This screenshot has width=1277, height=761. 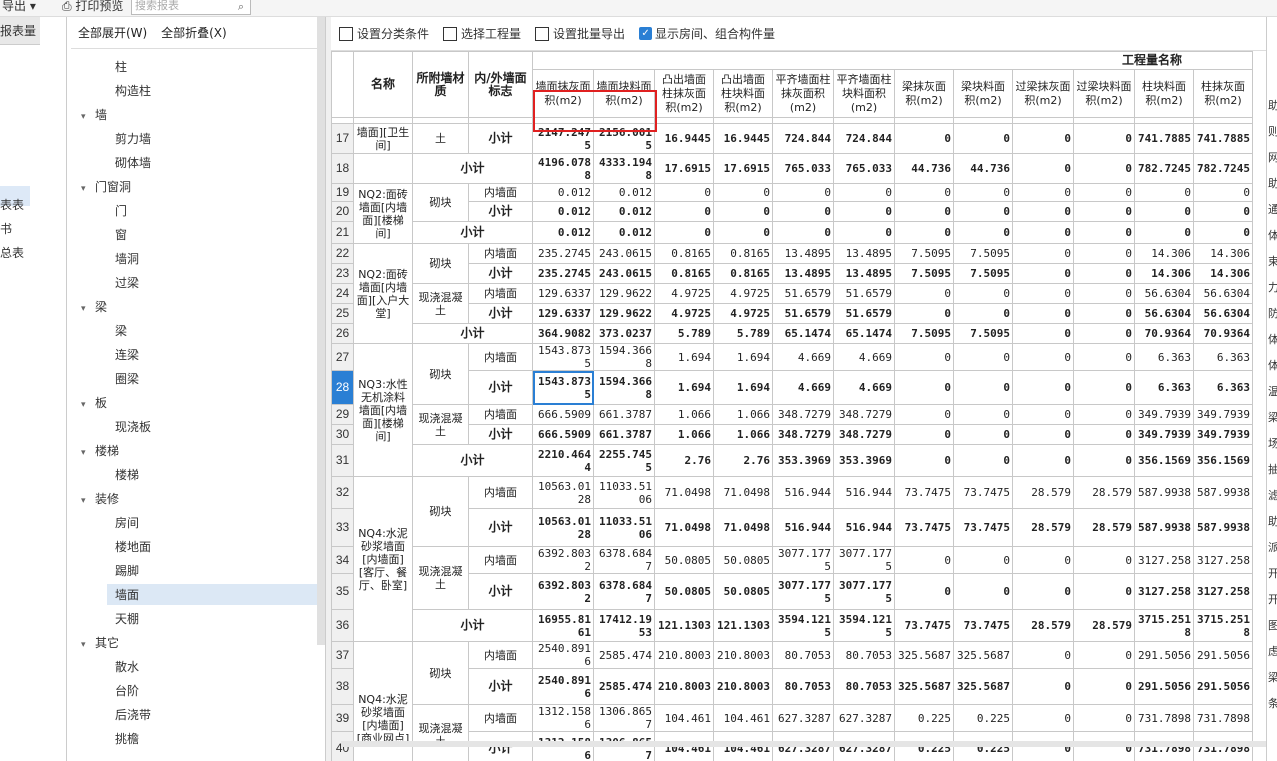 I want to click on value-cell: 80.7053, so click(x=803, y=686).